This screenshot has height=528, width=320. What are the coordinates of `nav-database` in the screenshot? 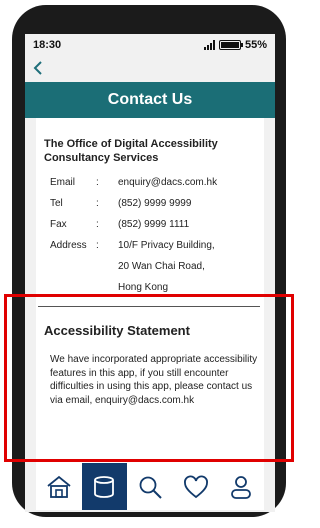 It's located at (104, 486).